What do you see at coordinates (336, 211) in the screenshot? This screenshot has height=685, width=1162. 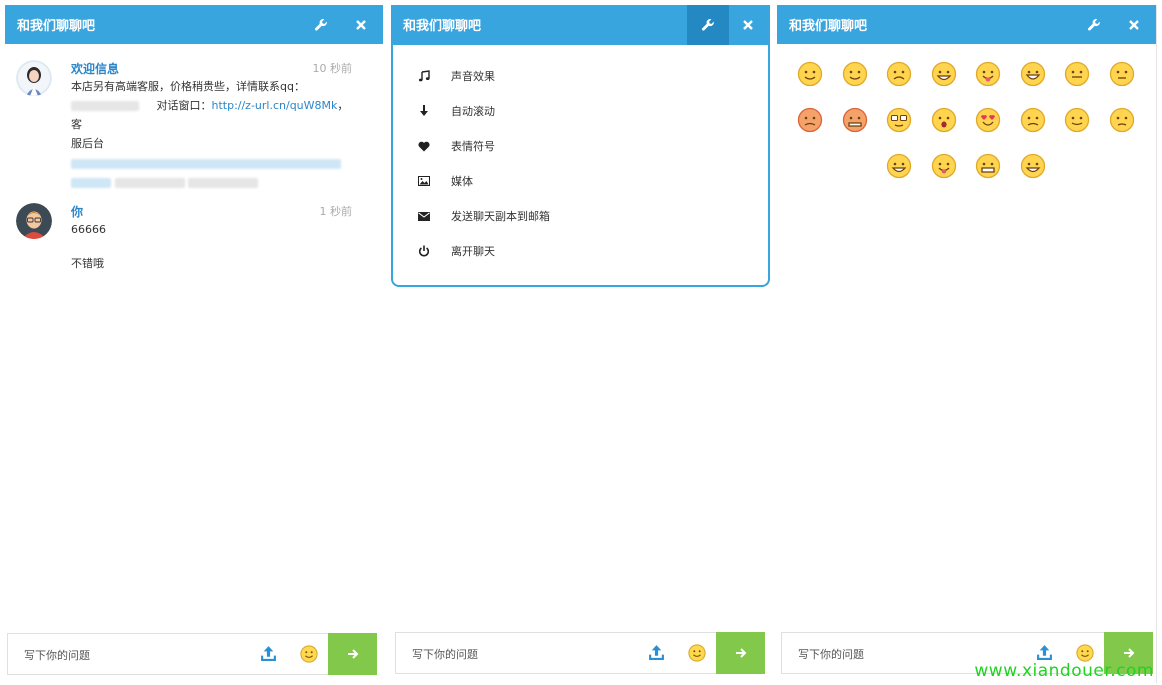 I see `message-time: 1 秒前` at bounding box center [336, 211].